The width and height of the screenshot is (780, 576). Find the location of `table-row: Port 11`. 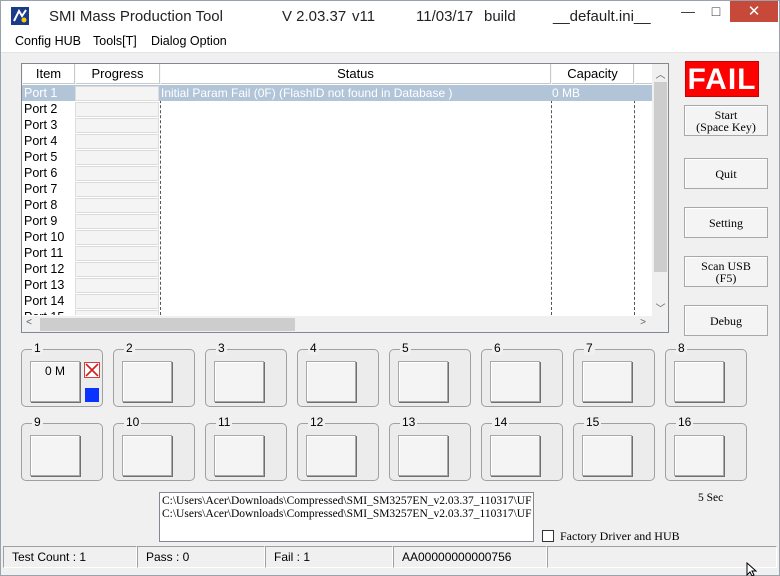

table-row: Port 11 is located at coordinates (337, 253).